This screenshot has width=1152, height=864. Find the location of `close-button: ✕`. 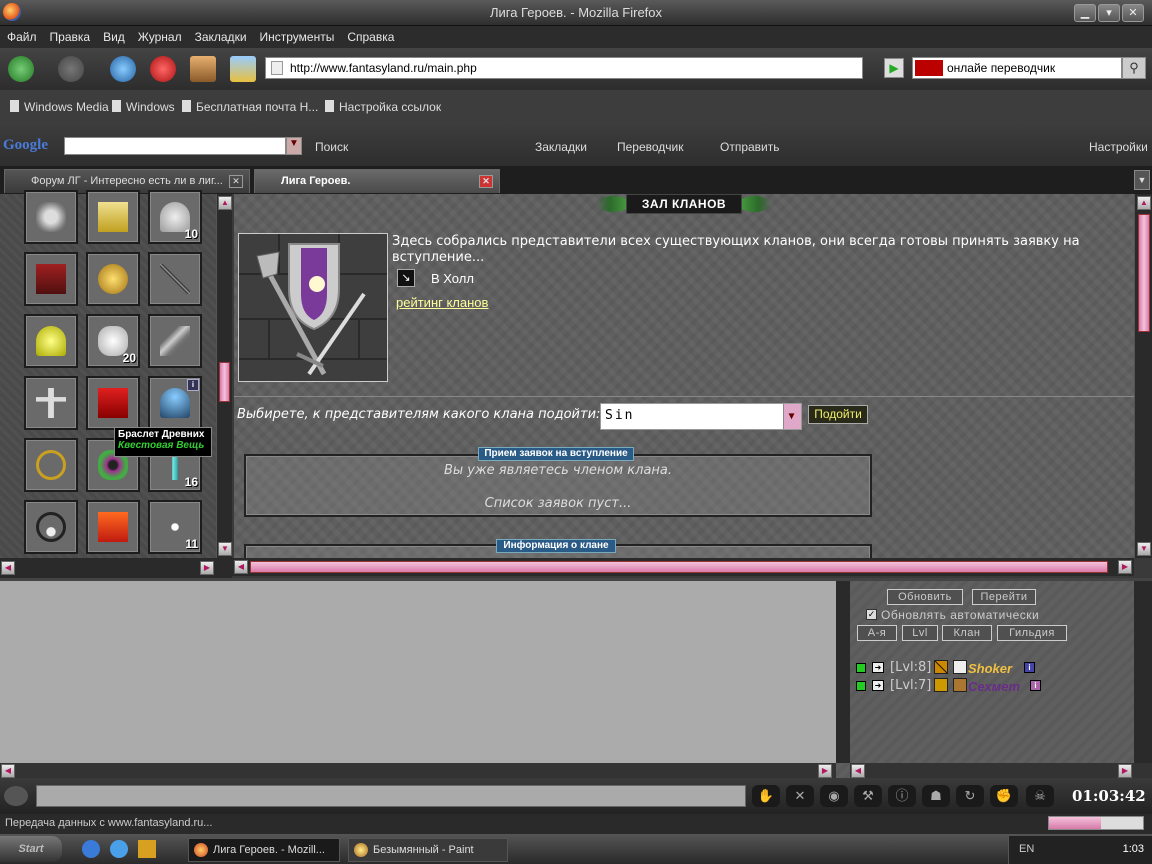

close-button: ✕ is located at coordinates (1133, 13).